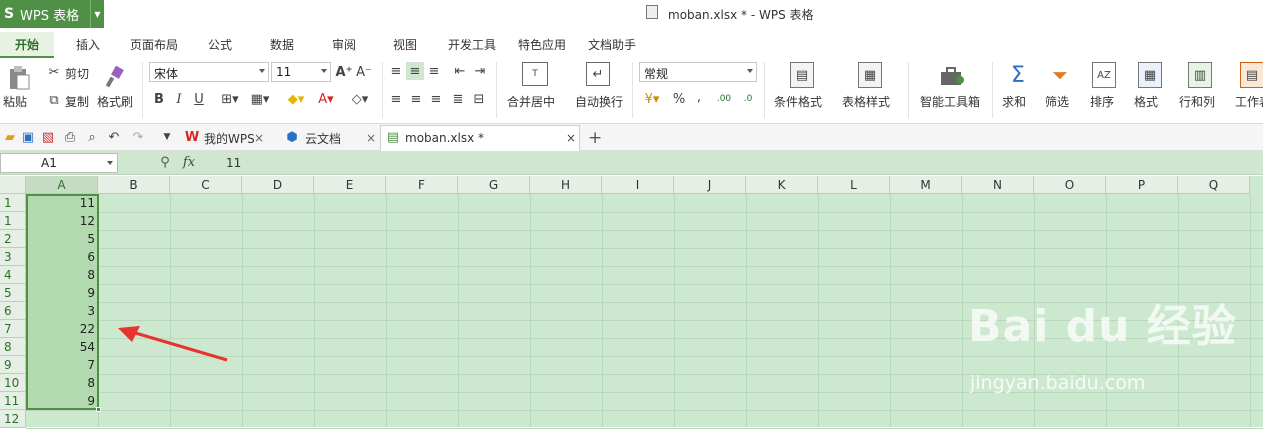  What do you see at coordinates (19, 78) in the screenshot?
I see `paste-icon` at bounding box center [19, 78].